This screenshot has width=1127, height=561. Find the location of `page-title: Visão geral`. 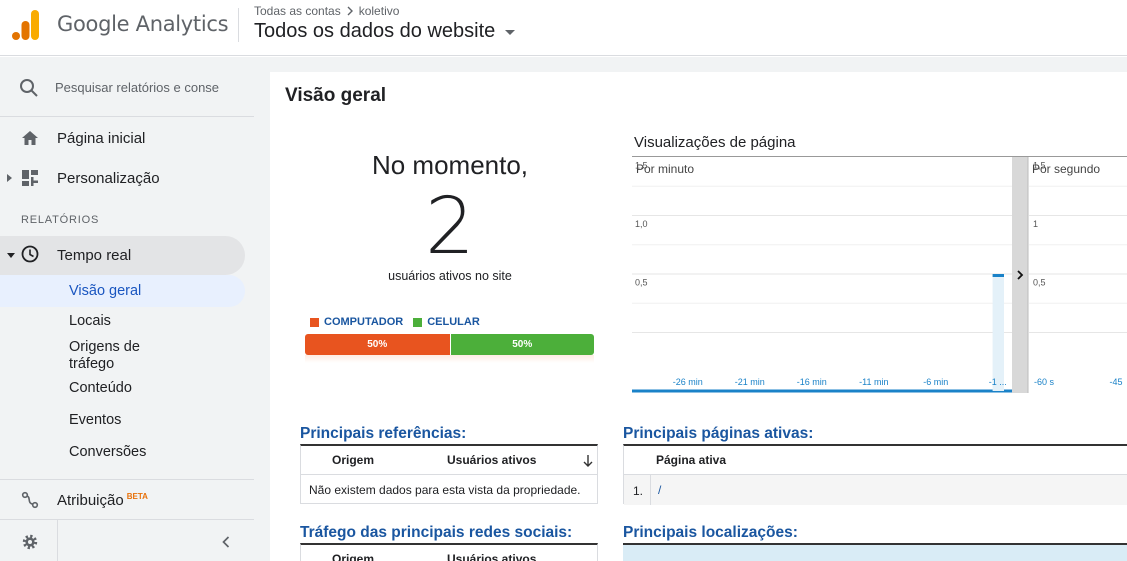

page-title: Visão geral is located at coordinates (336, 95).